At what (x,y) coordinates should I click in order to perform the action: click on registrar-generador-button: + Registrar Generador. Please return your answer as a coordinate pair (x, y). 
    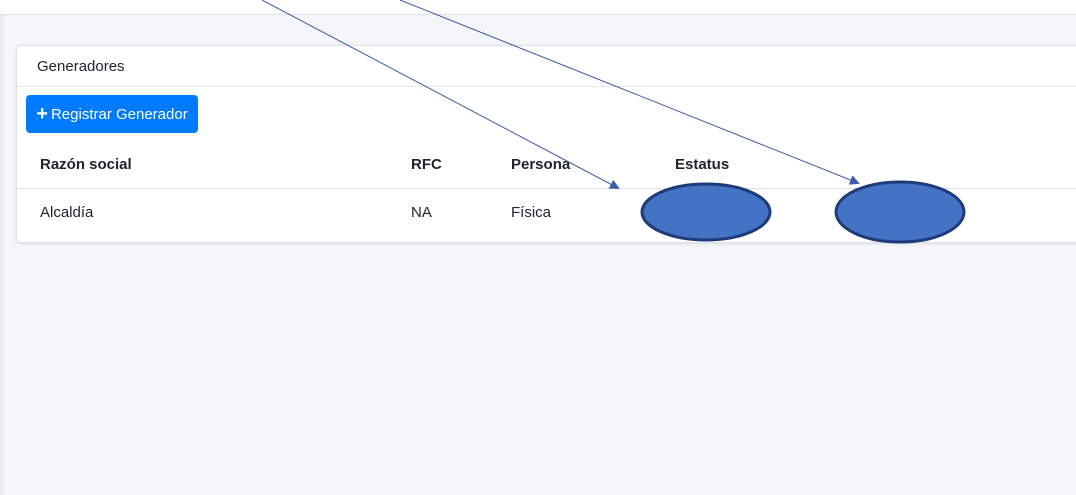
    Looking at the image, I should click on (112, 114).